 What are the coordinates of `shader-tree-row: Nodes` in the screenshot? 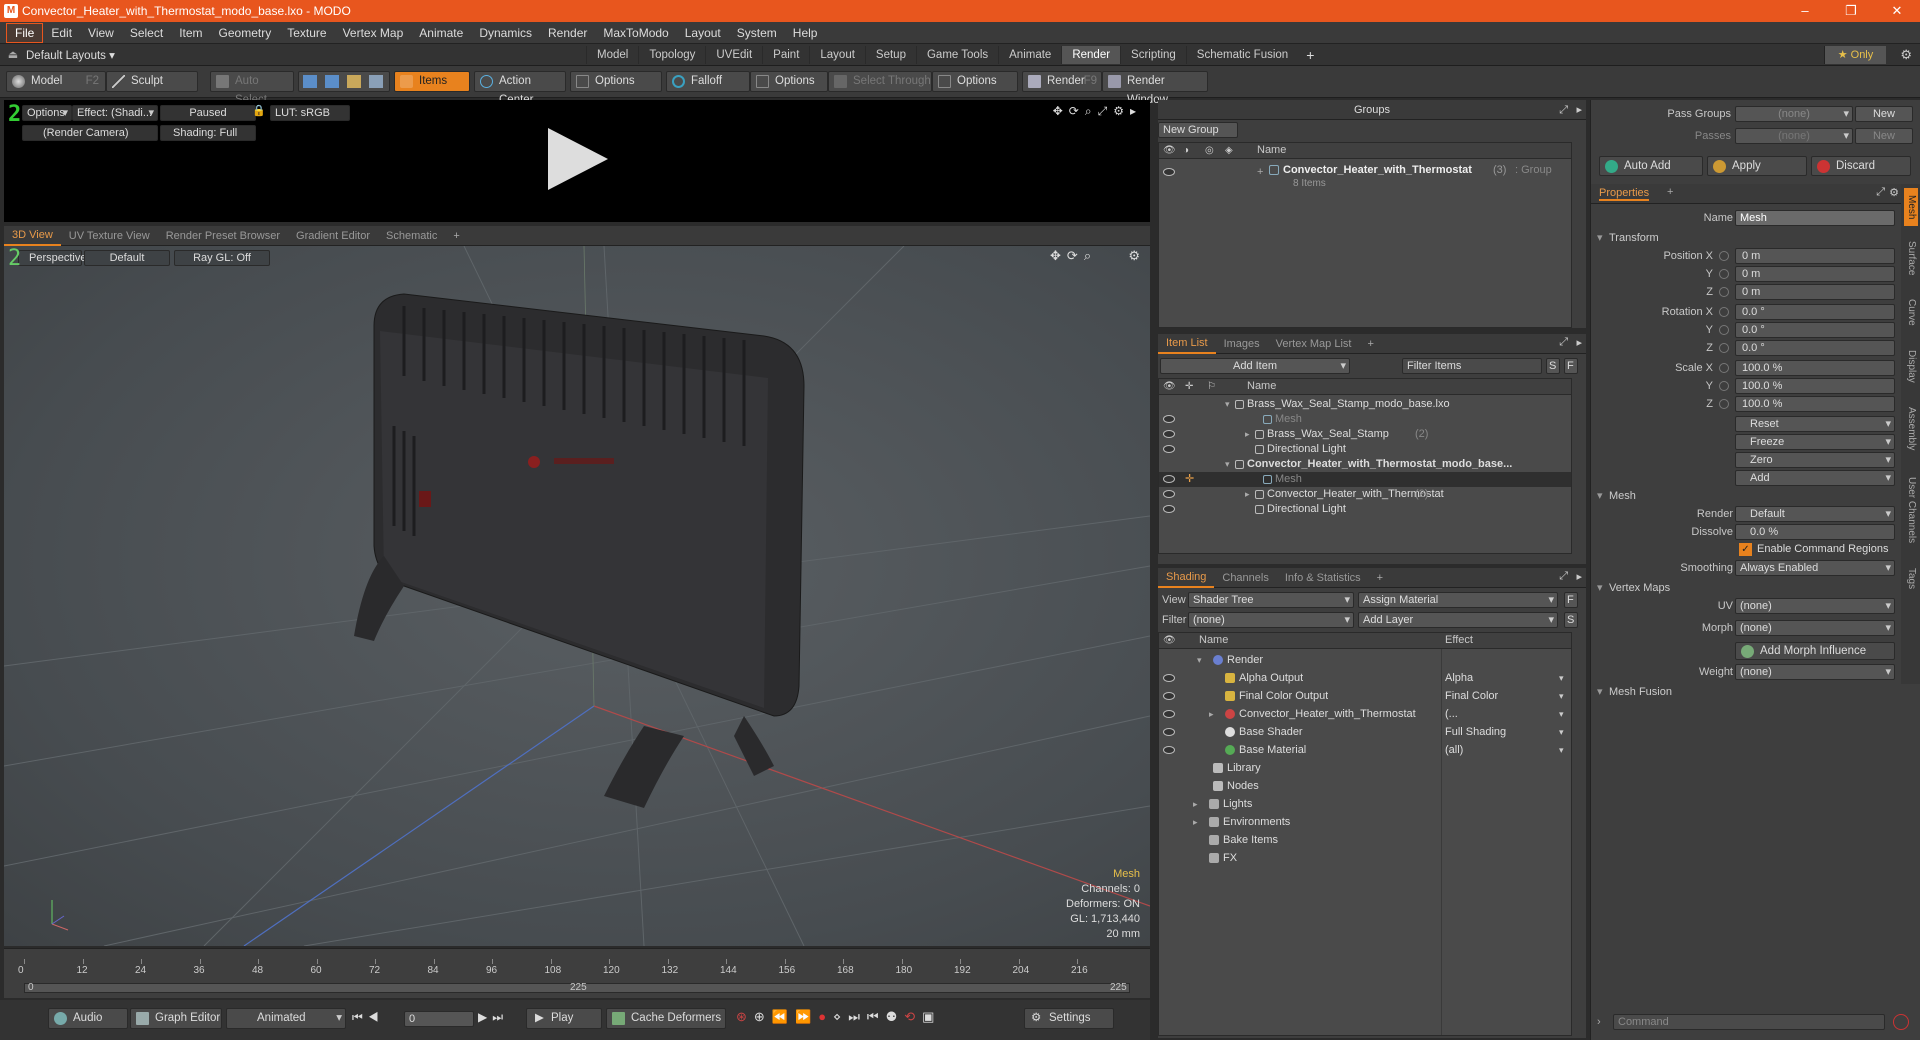 It's located at (1365, 786).